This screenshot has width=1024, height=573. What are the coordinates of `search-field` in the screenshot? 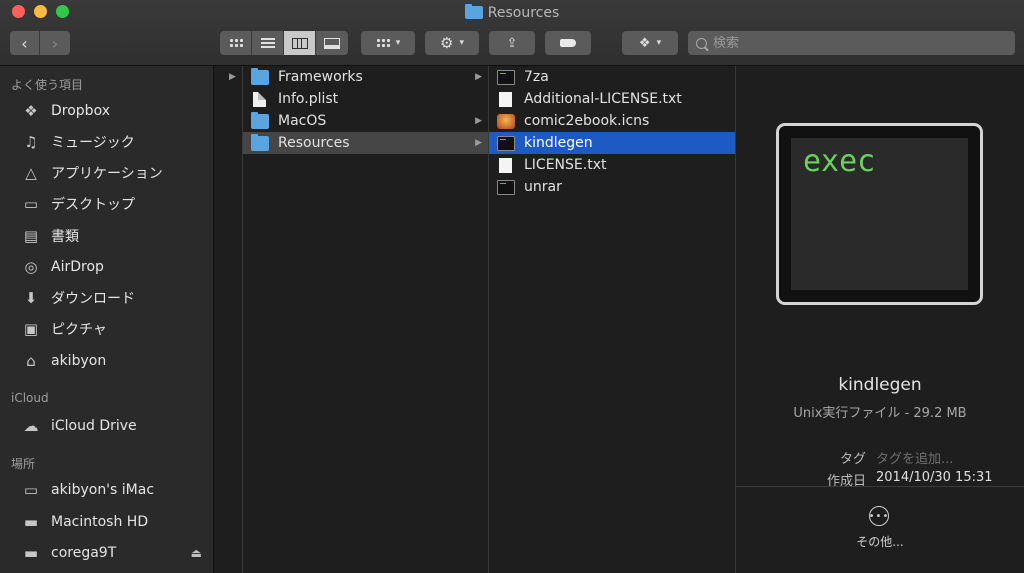 It's located at (851, 43).